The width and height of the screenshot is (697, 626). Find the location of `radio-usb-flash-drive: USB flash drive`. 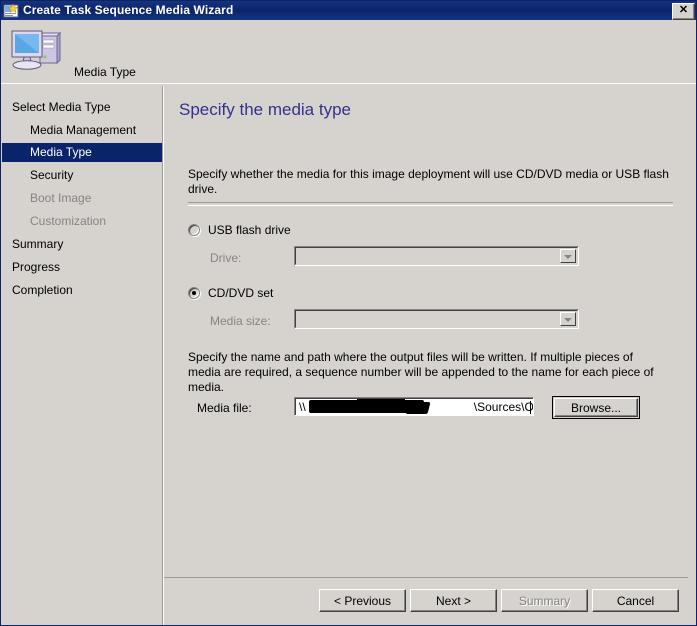

radio-usb-flash-drive: USB flash drive is located at coordinates (239, 230).